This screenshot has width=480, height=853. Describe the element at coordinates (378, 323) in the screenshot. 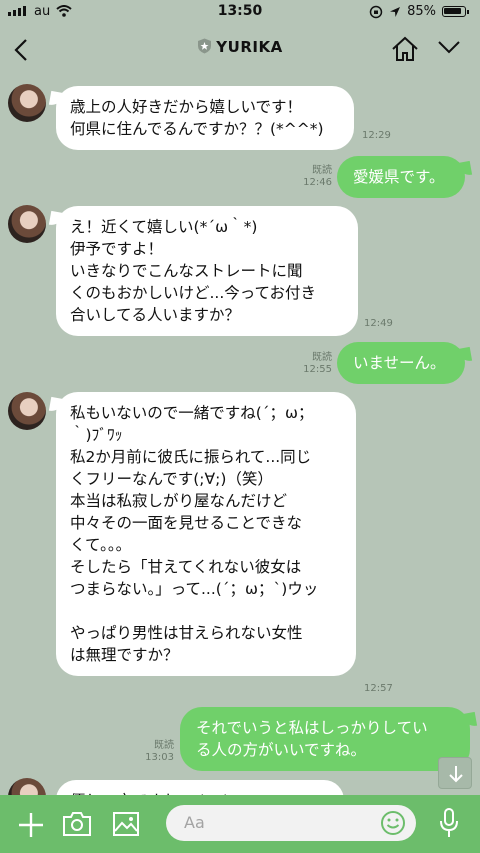

I see `message-time: 12:49` at that location.